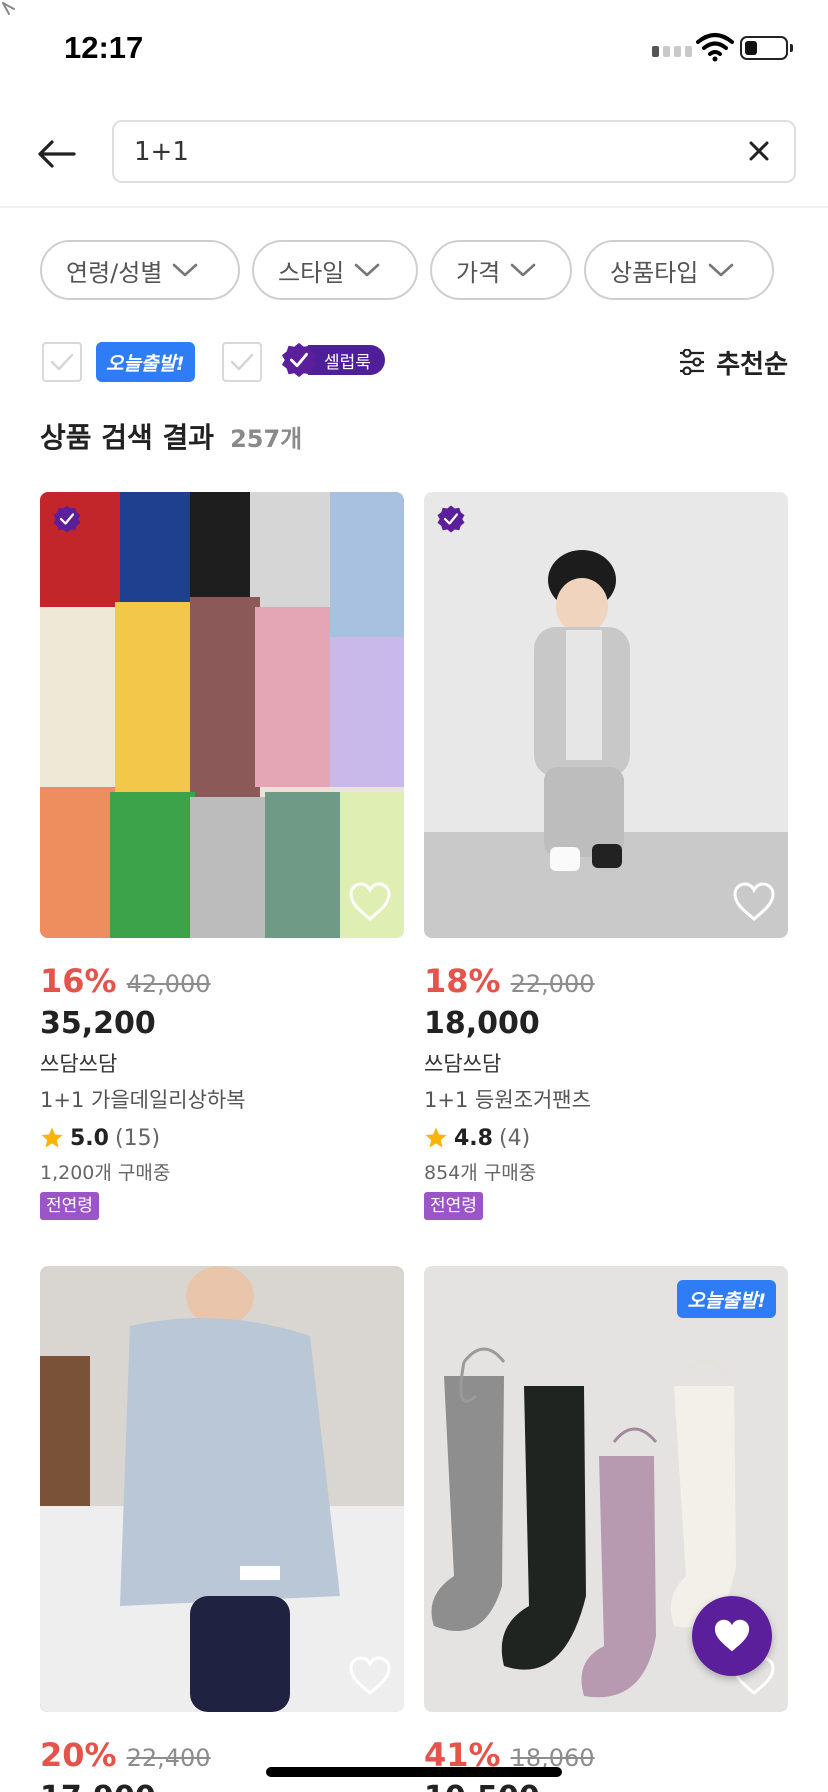 This screenshot has width=828, height=1792. What do you see at coordinates (414, 1772) in the screenshot?
I see `home-indicator` at bounding box center [414, 1772].